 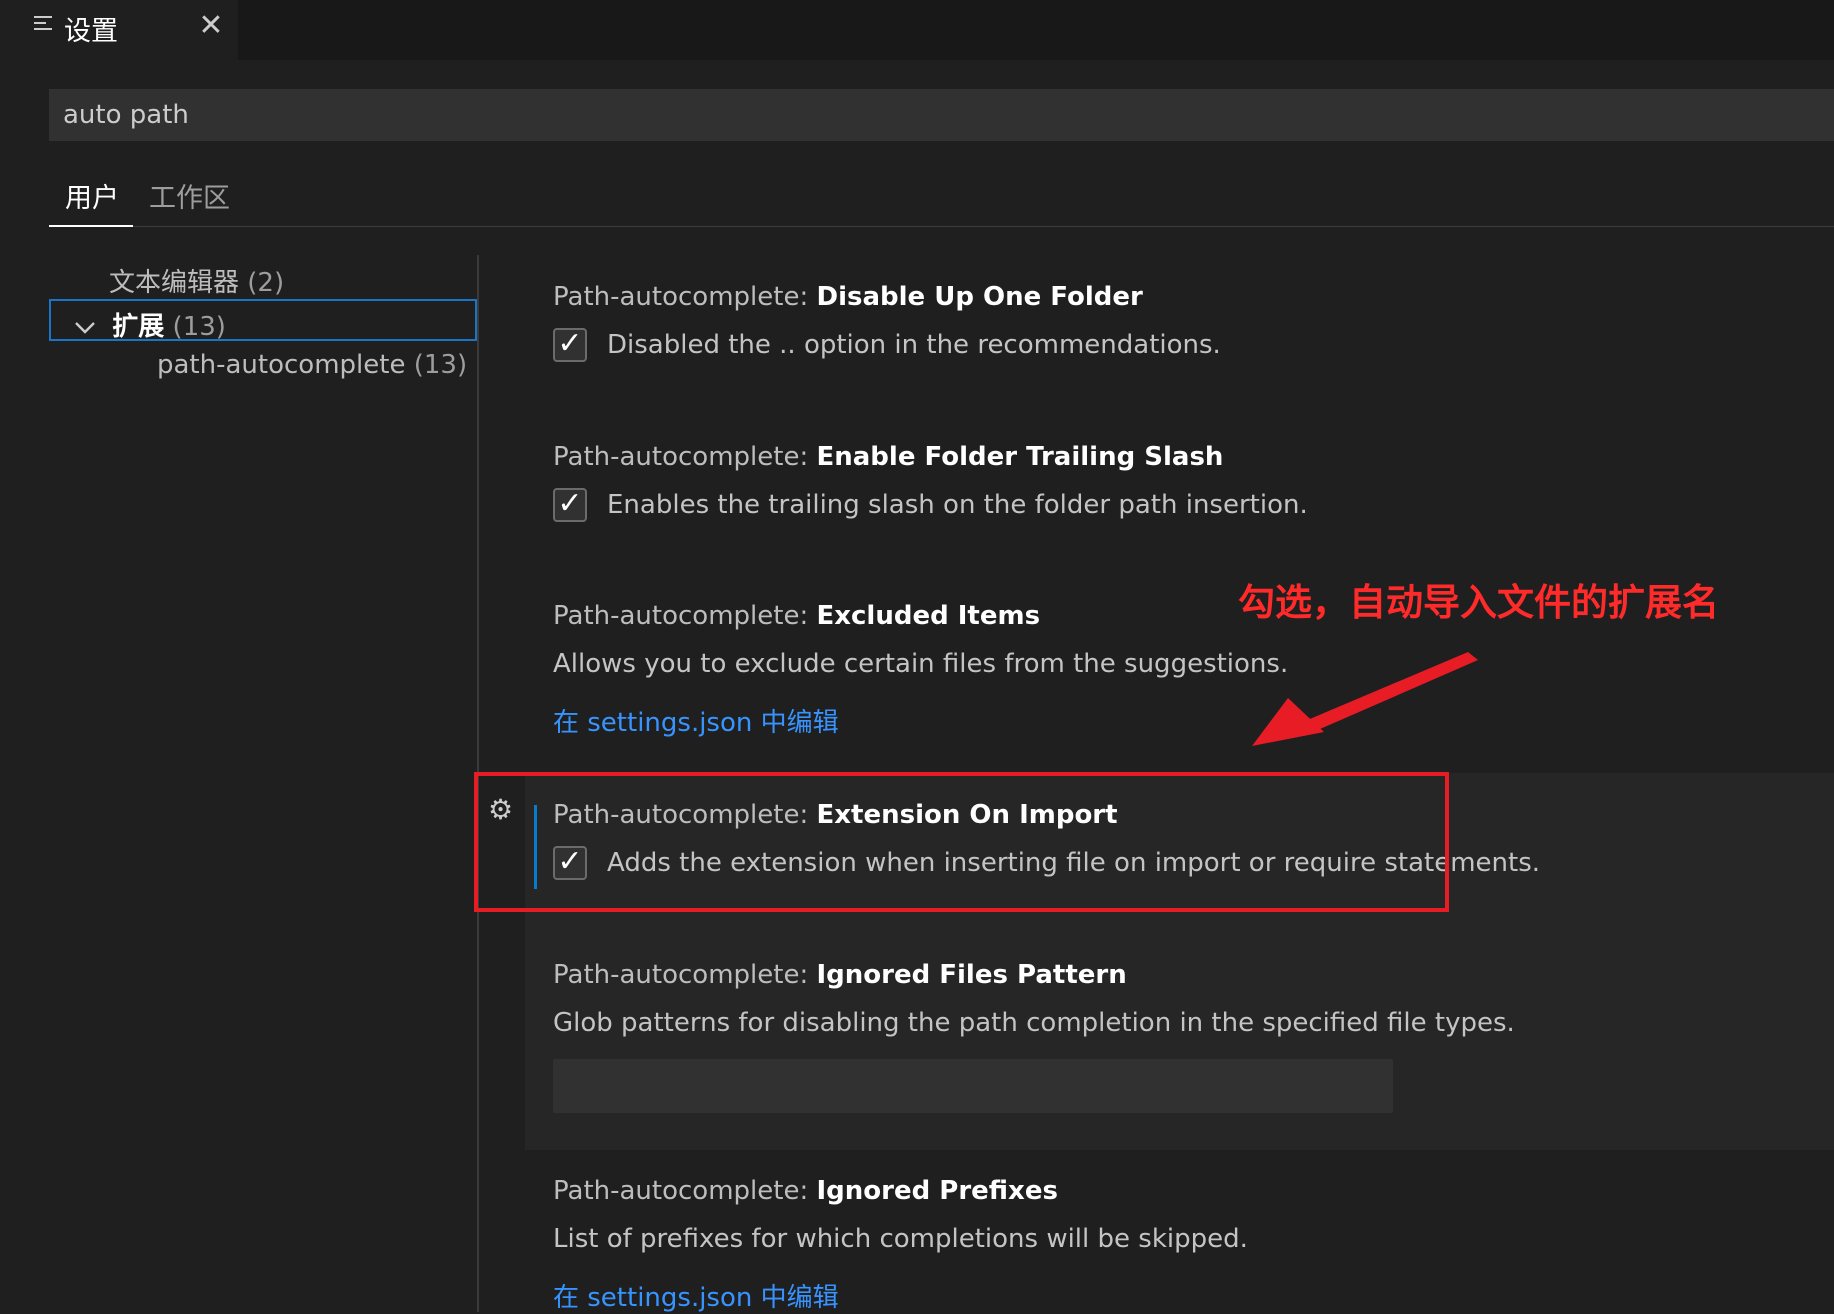 I want to click on scope-tabs: 用户 工作区, so click(x=941, y=198).